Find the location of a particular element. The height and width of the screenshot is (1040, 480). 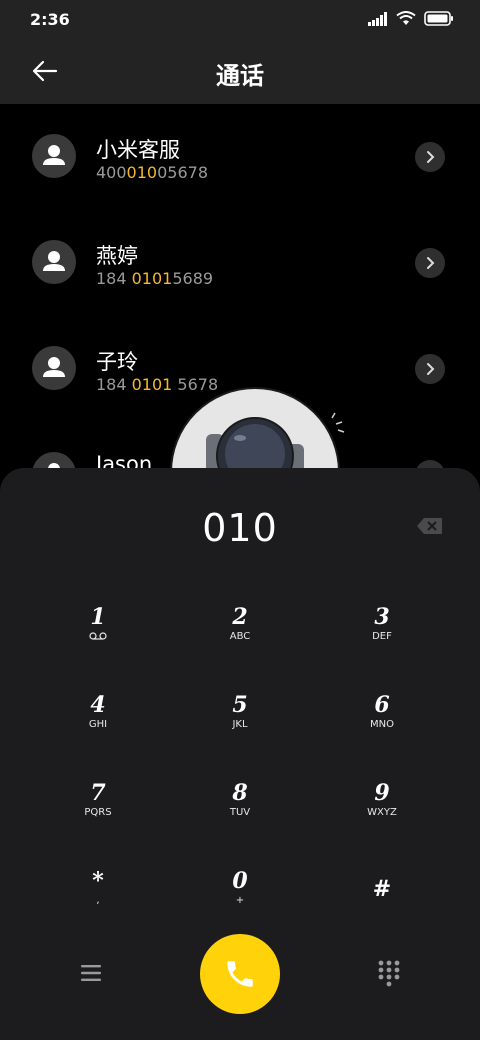

dial-input: 010 is located at coordinates (240, 528).